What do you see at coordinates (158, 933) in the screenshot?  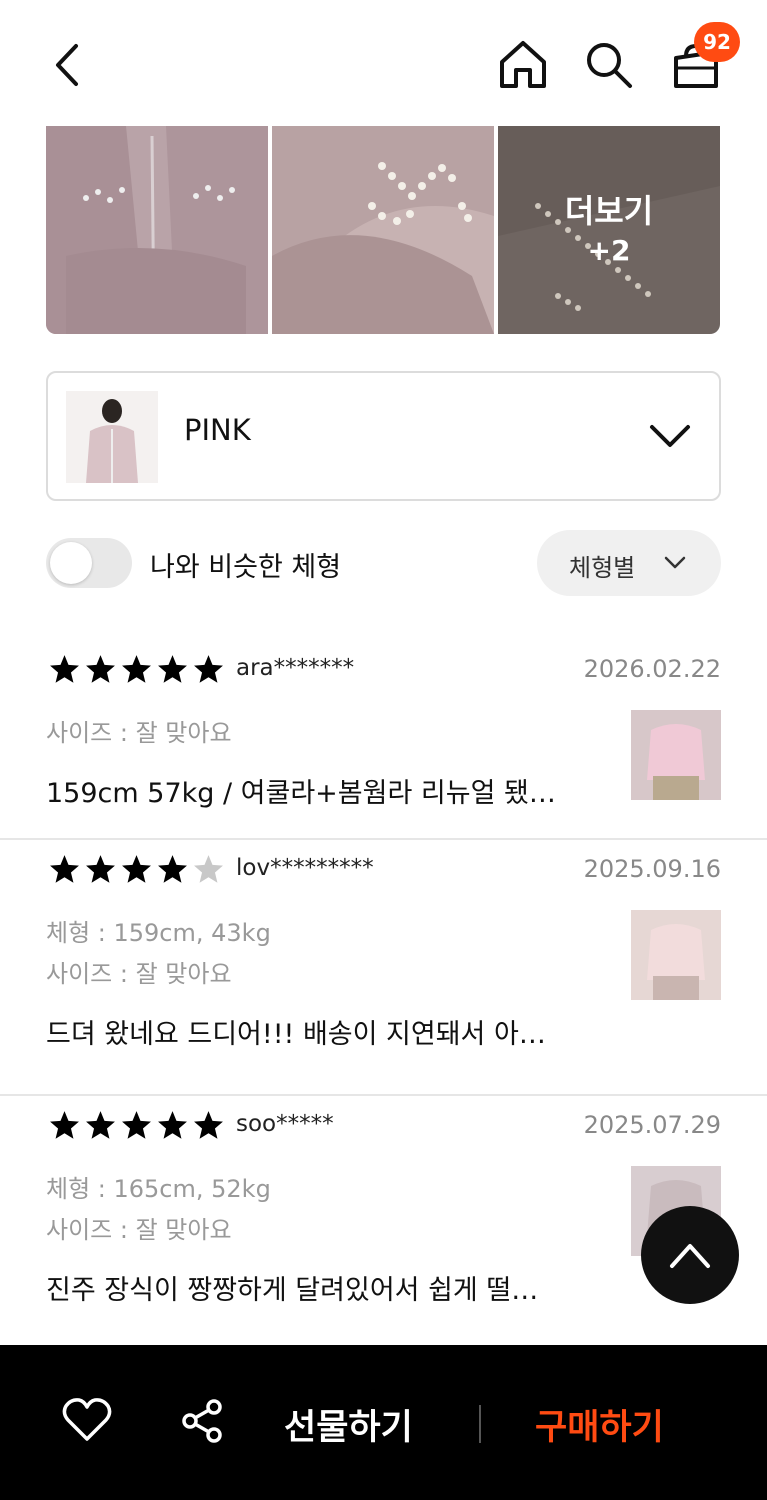 I see `reviewer-body-info: 체형 : 159cm, 43kg` at bounding box center [158, 933].